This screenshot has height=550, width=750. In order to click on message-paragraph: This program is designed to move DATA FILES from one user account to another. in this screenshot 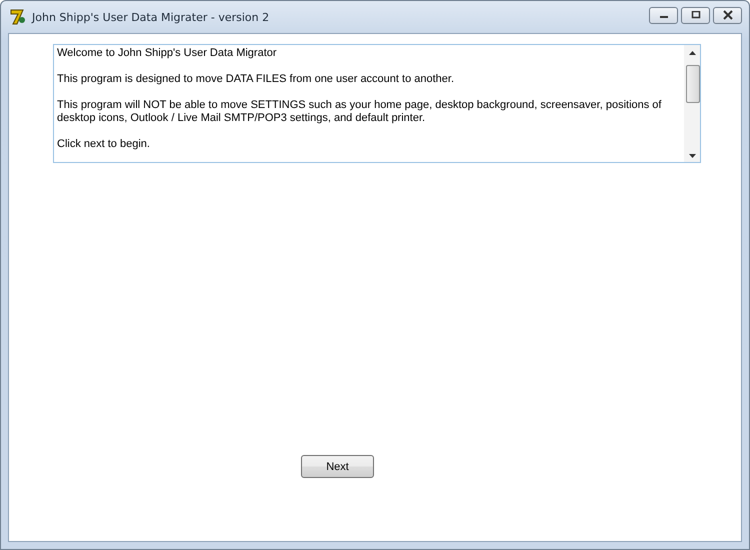, I will do `click(256, 79)`.